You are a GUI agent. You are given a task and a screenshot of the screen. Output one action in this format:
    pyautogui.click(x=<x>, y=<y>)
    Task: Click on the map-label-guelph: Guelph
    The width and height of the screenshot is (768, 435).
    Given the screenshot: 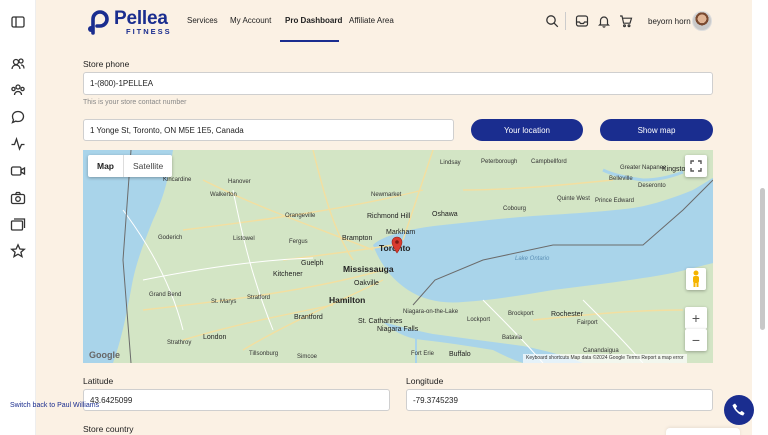 What is the action you would take?
    pyautogui.click(x=312, y=263)
    